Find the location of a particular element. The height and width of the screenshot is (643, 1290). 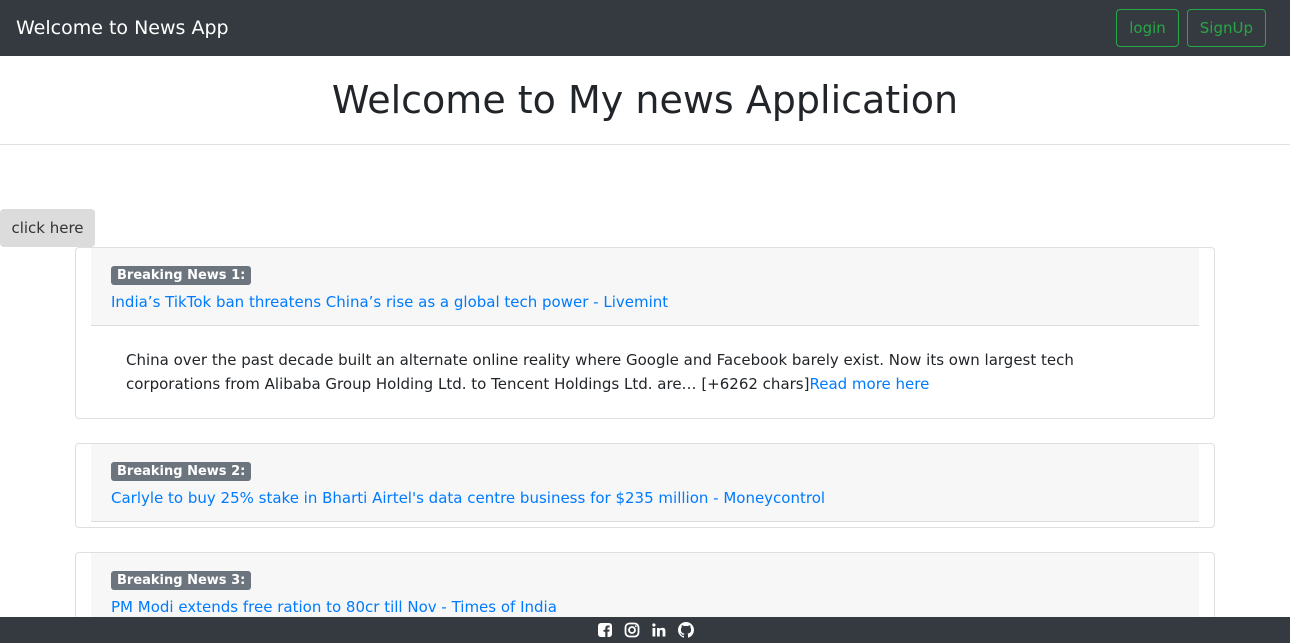

nav-actions: login SignUp is located at coordinates (1191, 28).